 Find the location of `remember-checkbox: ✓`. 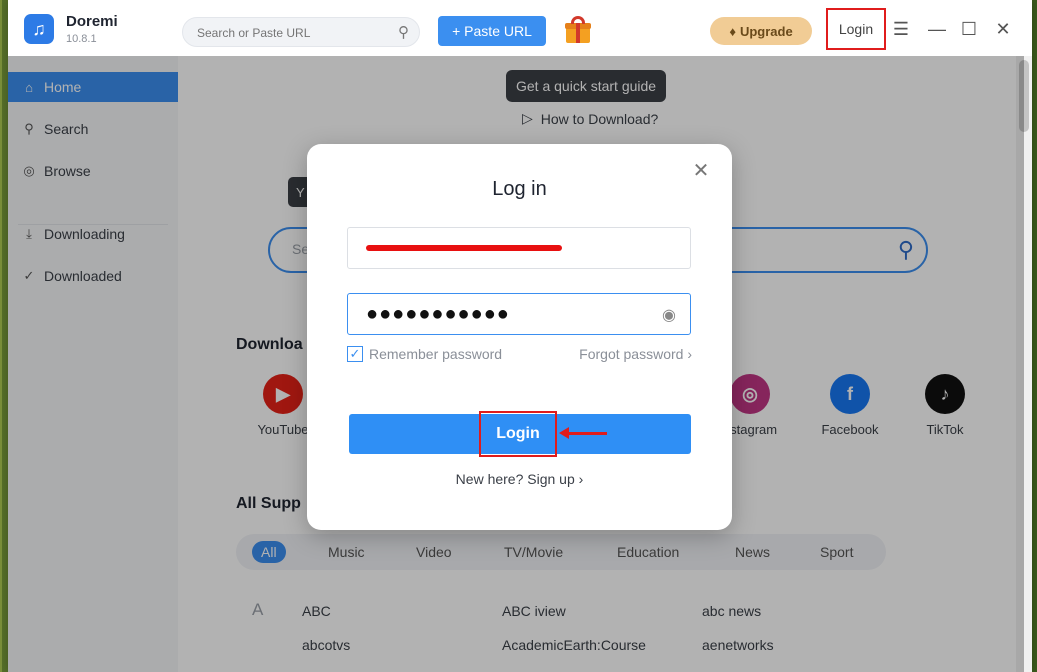

remember-checkbox: ✓ is located at coordinates (355, 354).